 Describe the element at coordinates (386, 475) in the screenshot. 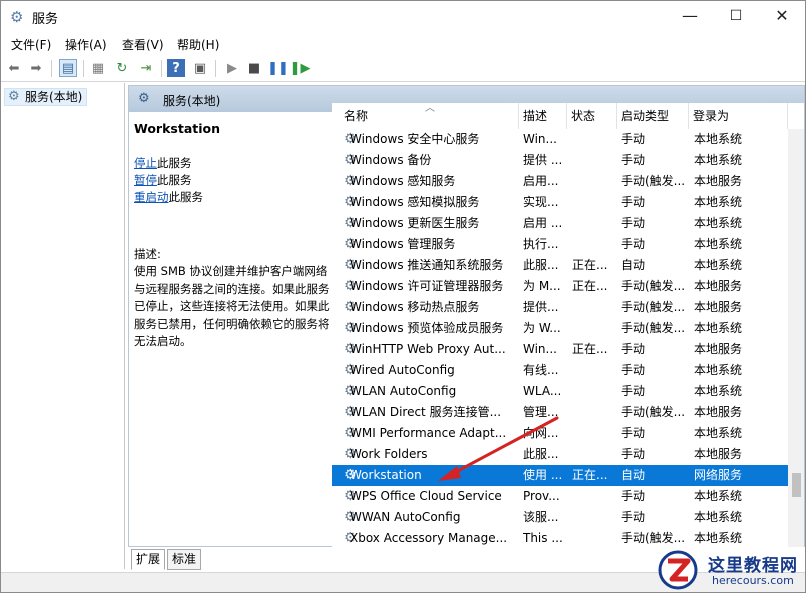

I see `cell-name: Workstation` at that location.